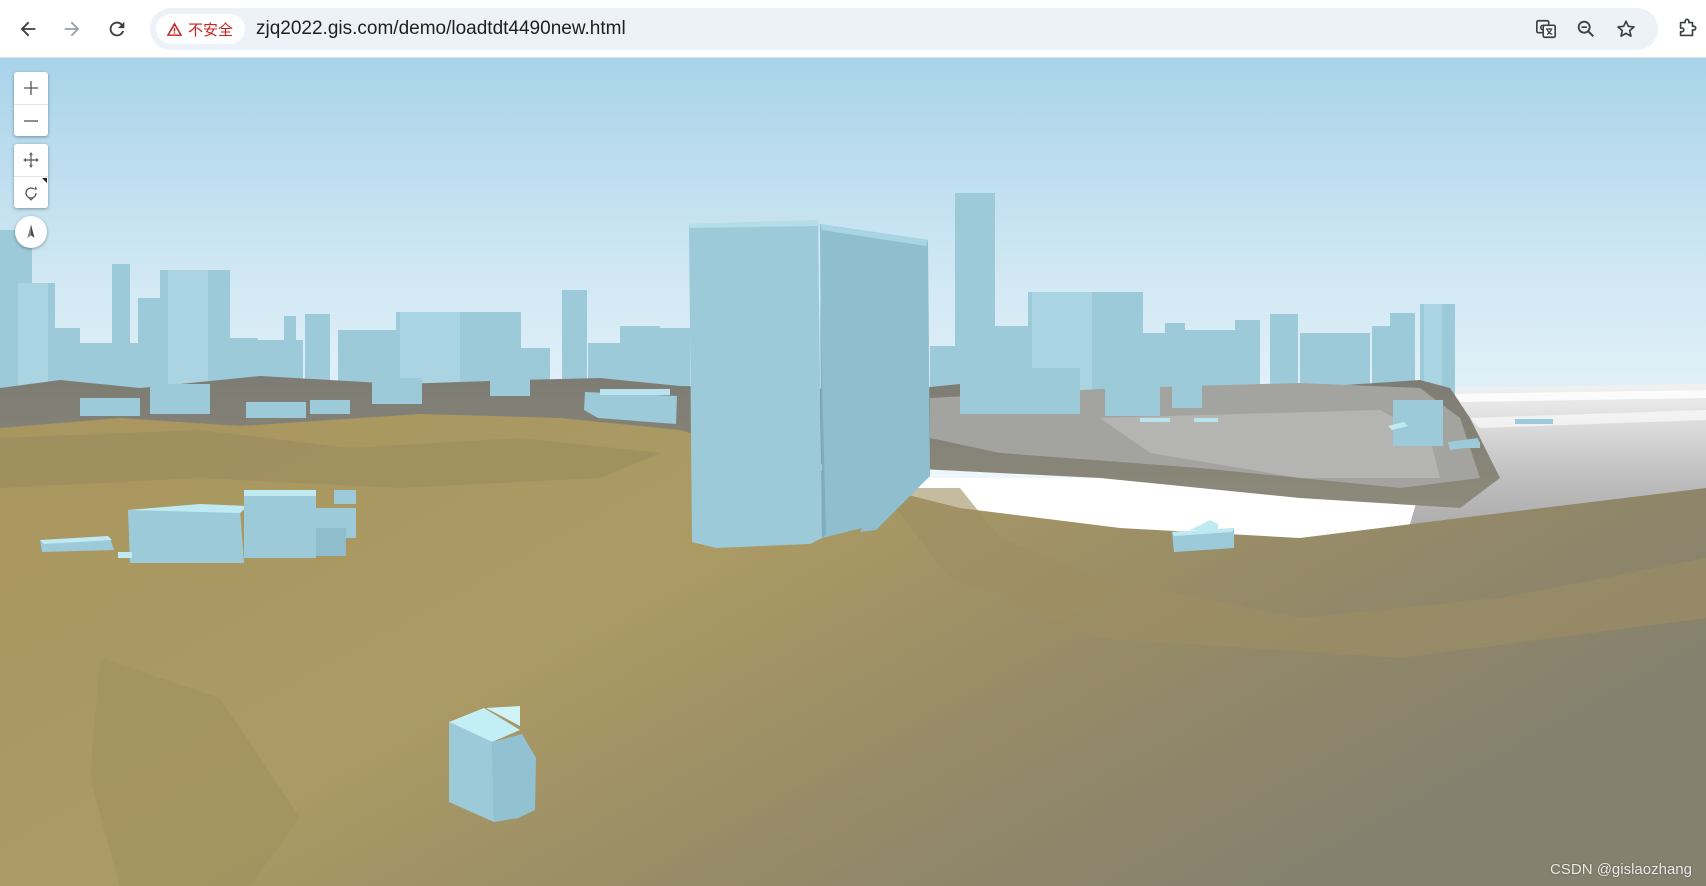 The width and height of the screenshot is (1706, 886). I want to click on move-arrows-icon, so click(31, 160).